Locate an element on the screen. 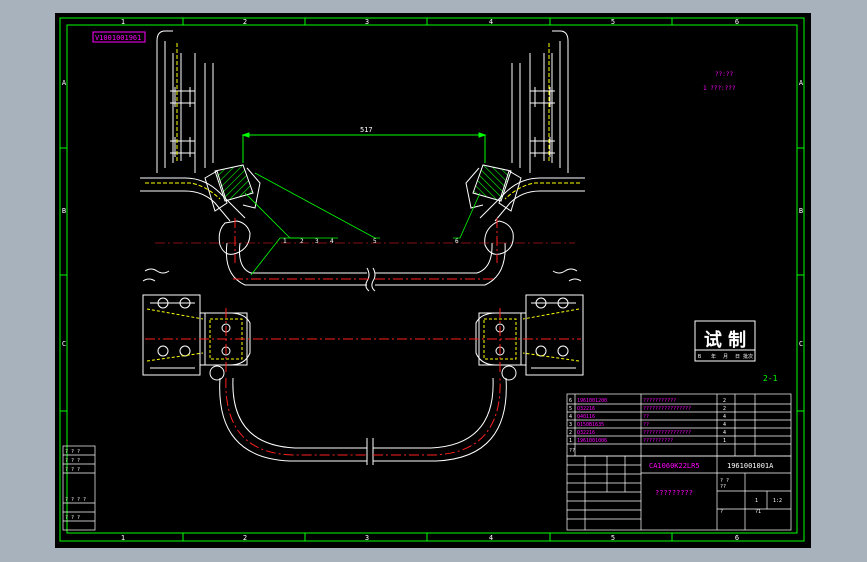  row-label-c-right: C is located at coordinates (801, 344).